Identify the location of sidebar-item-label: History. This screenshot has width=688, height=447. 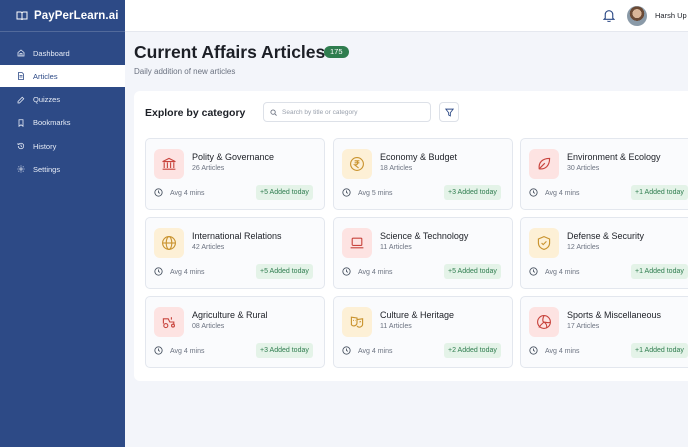
(45, 146).